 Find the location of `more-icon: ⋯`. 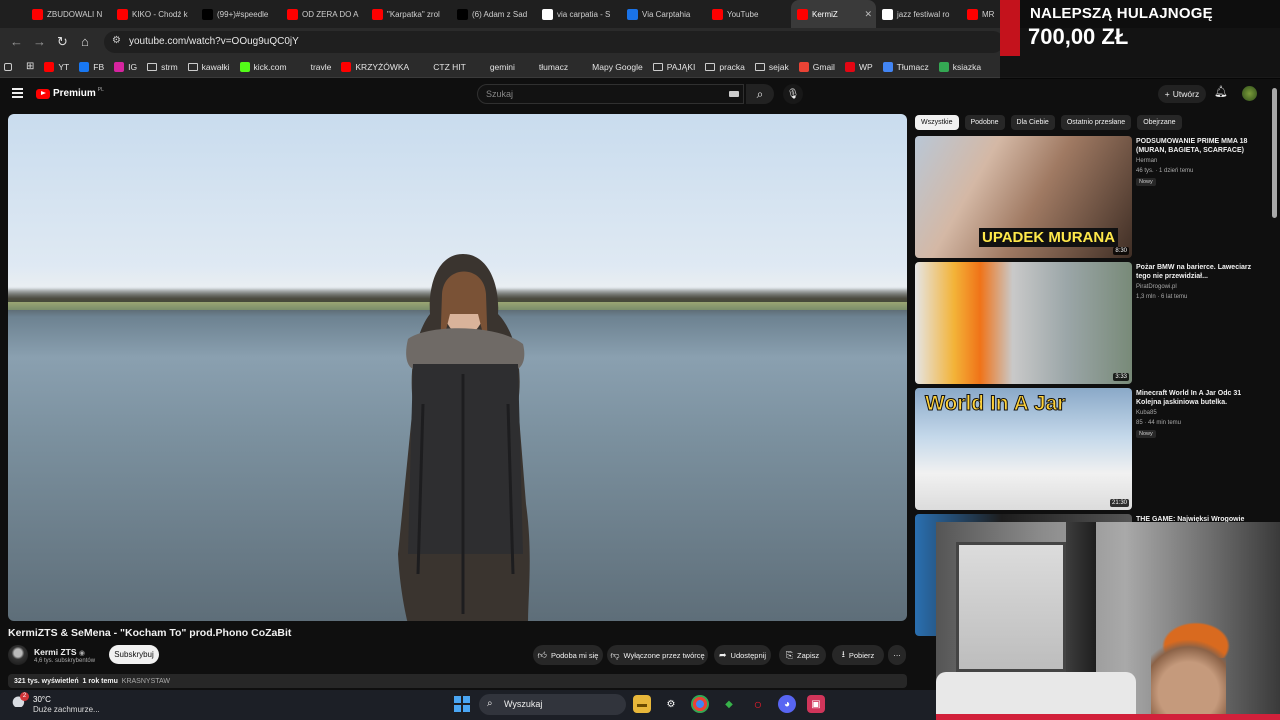

more-icon: ⋯ is located at coordinates (897, 655).